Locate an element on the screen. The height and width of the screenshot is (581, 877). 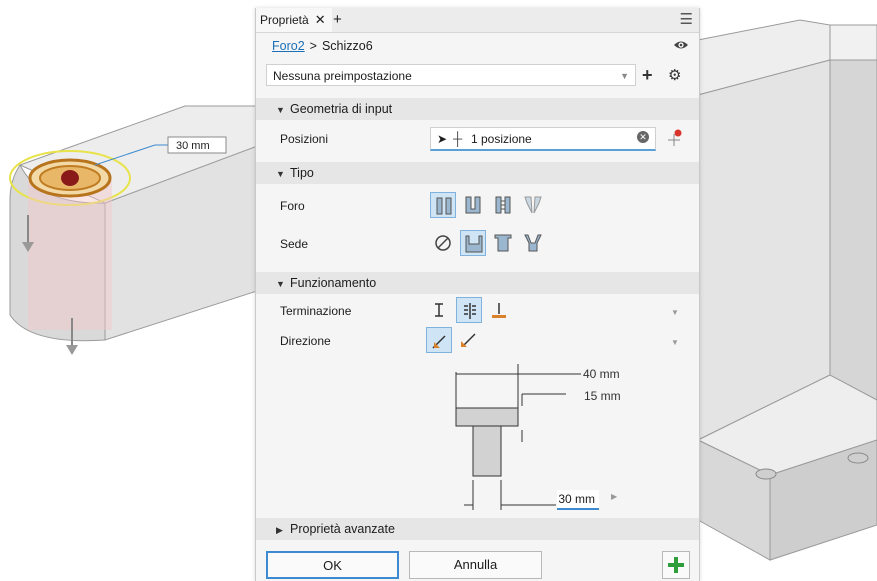
counterbore-button is located at coordinates (473, 243).